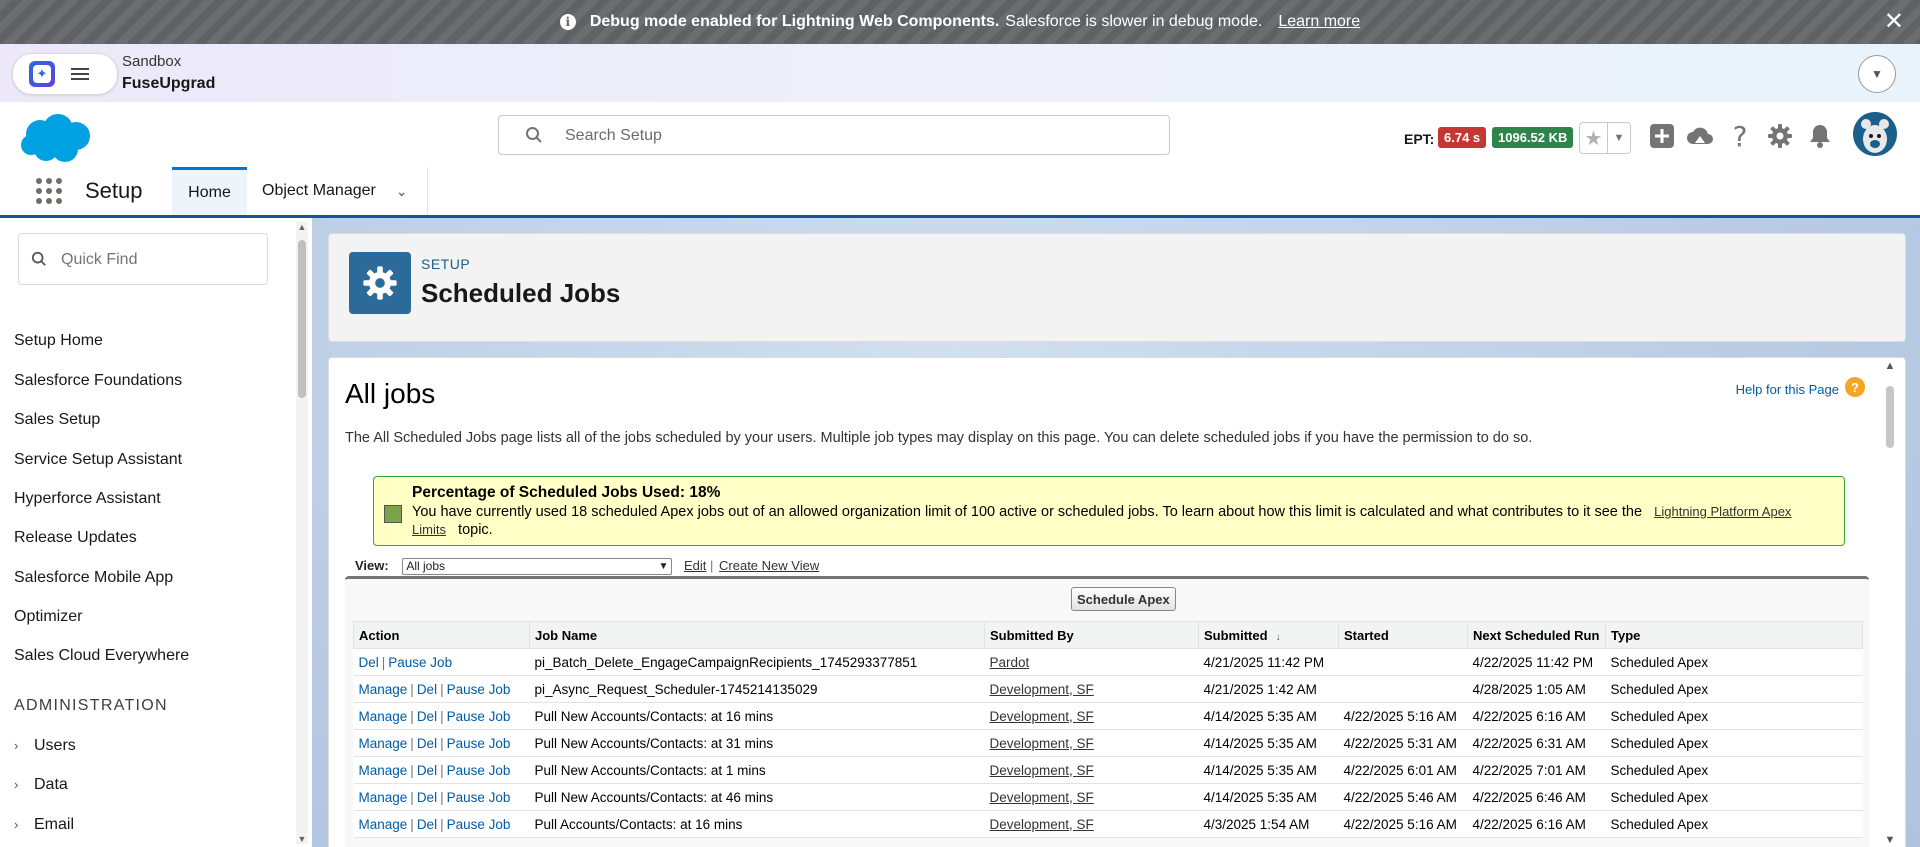  What do you see at coordinates (42, 74) in the screenshot?
I see `agentforce-icon: ✦` at bounding box center [42, 74].